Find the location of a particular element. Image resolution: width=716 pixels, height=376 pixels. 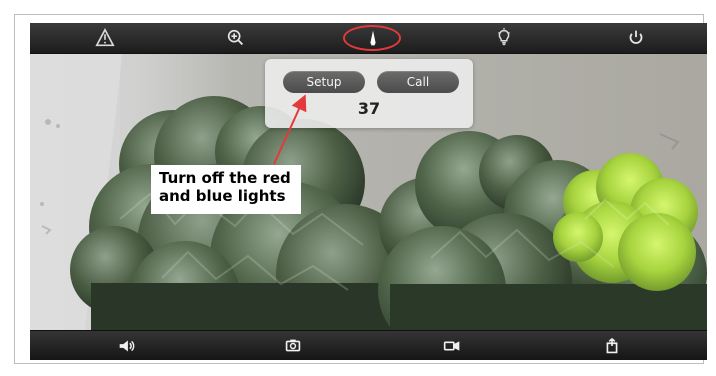

bottom-toolbar is located at coordinates (368, 345).